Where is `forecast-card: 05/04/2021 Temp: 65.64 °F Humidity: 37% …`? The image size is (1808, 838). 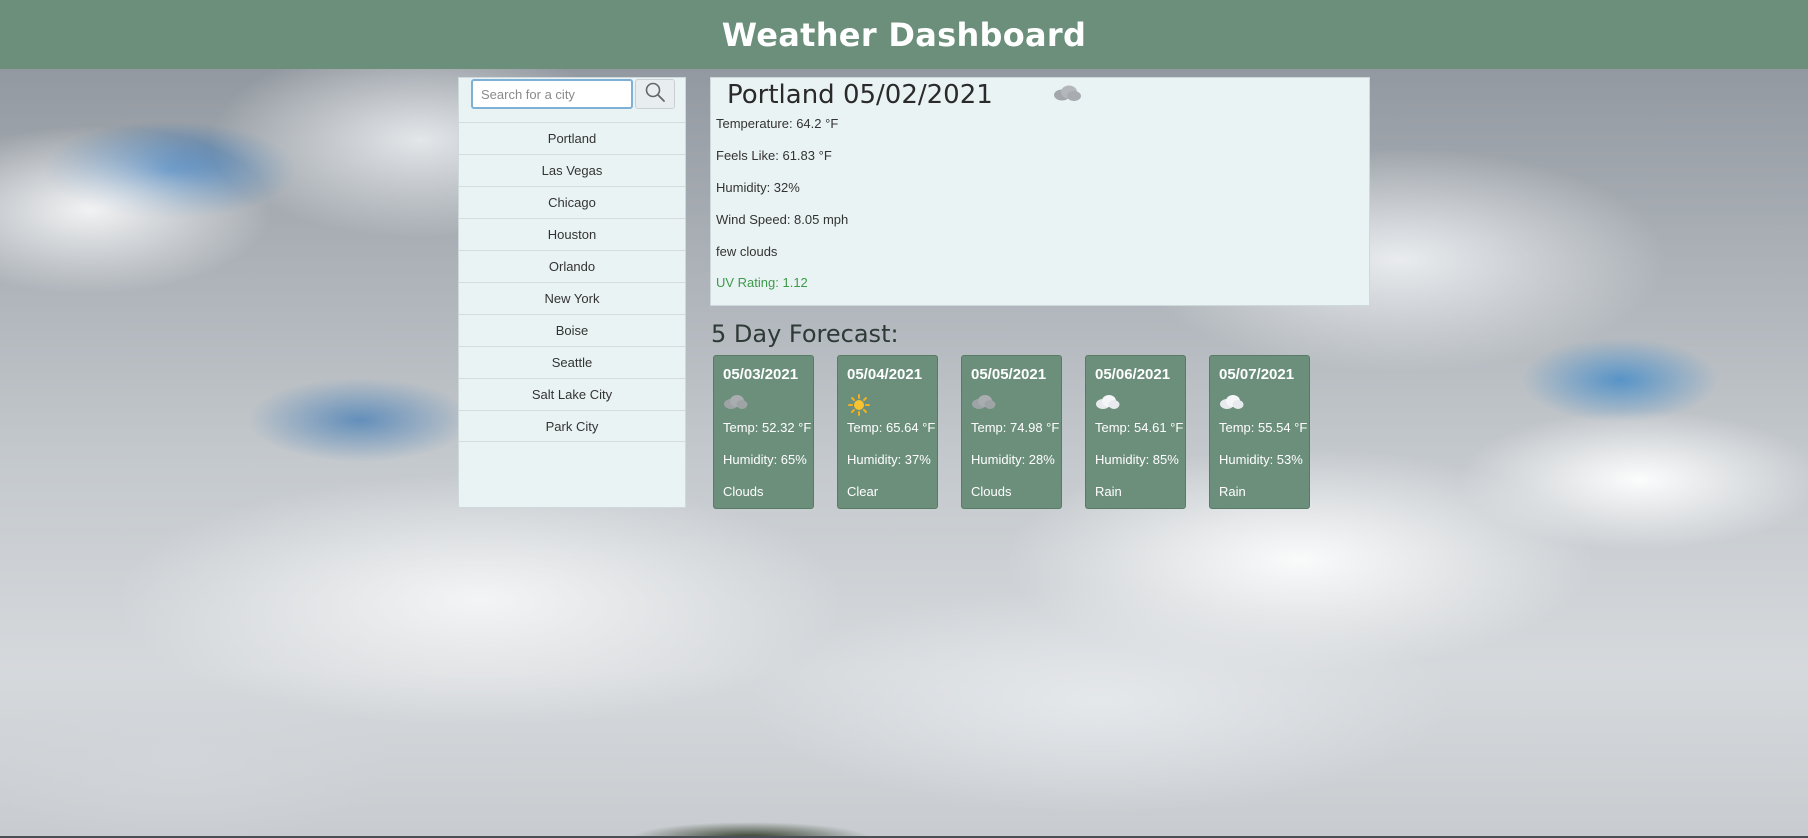 forecast-card: 05/04/2021 Temp: 65.64 °F Humidity: 37% … is located at coordinates (887, 432).